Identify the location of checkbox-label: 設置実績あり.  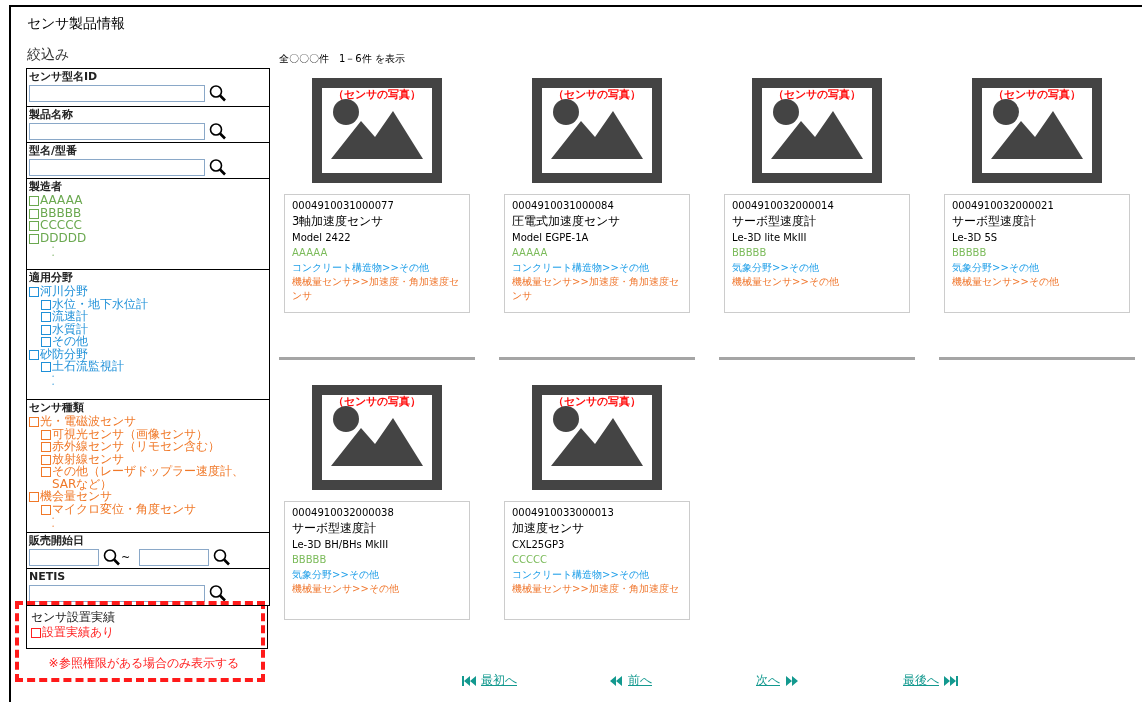
(78, 632).